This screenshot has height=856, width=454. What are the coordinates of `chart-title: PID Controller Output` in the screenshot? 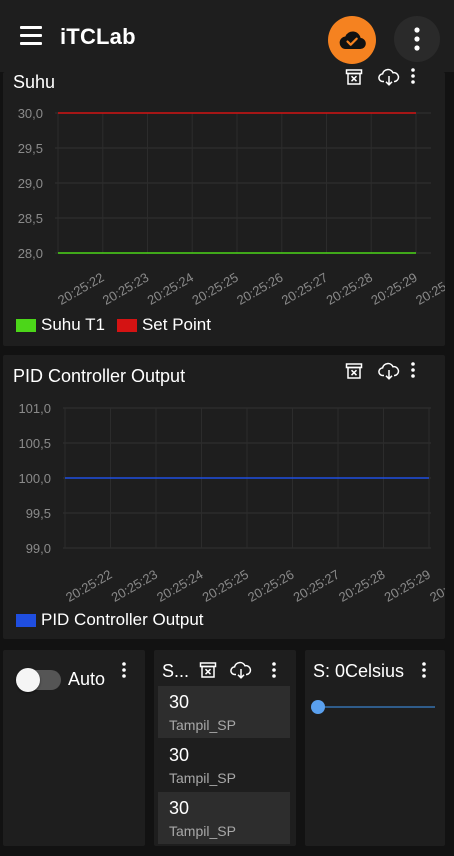 It's located at (99, 376).